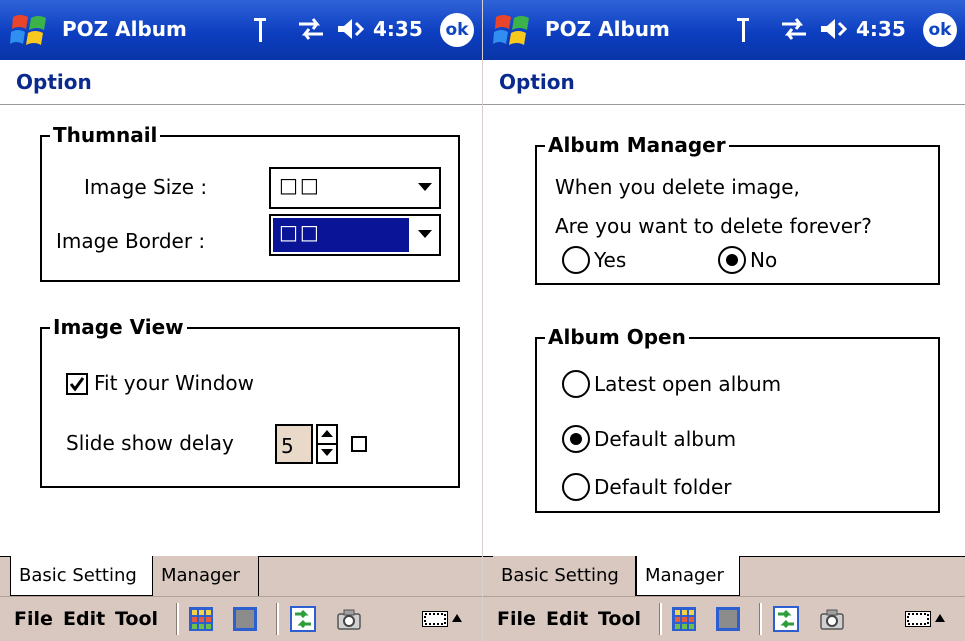 The image size is (965, 641). I want to click on spin-divider, so click(327, 444).